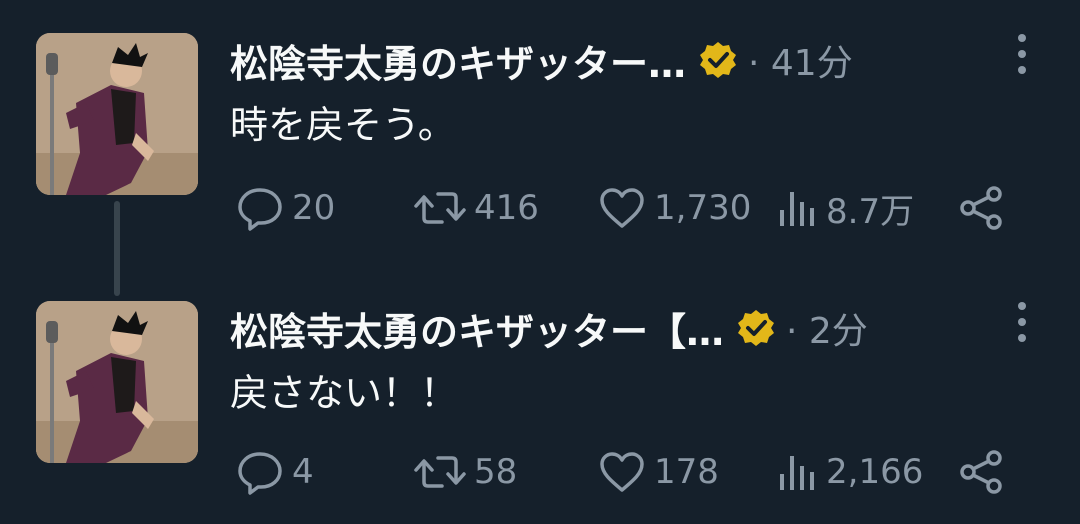  I want to click on retweet-button: 58, so click(464, 472).